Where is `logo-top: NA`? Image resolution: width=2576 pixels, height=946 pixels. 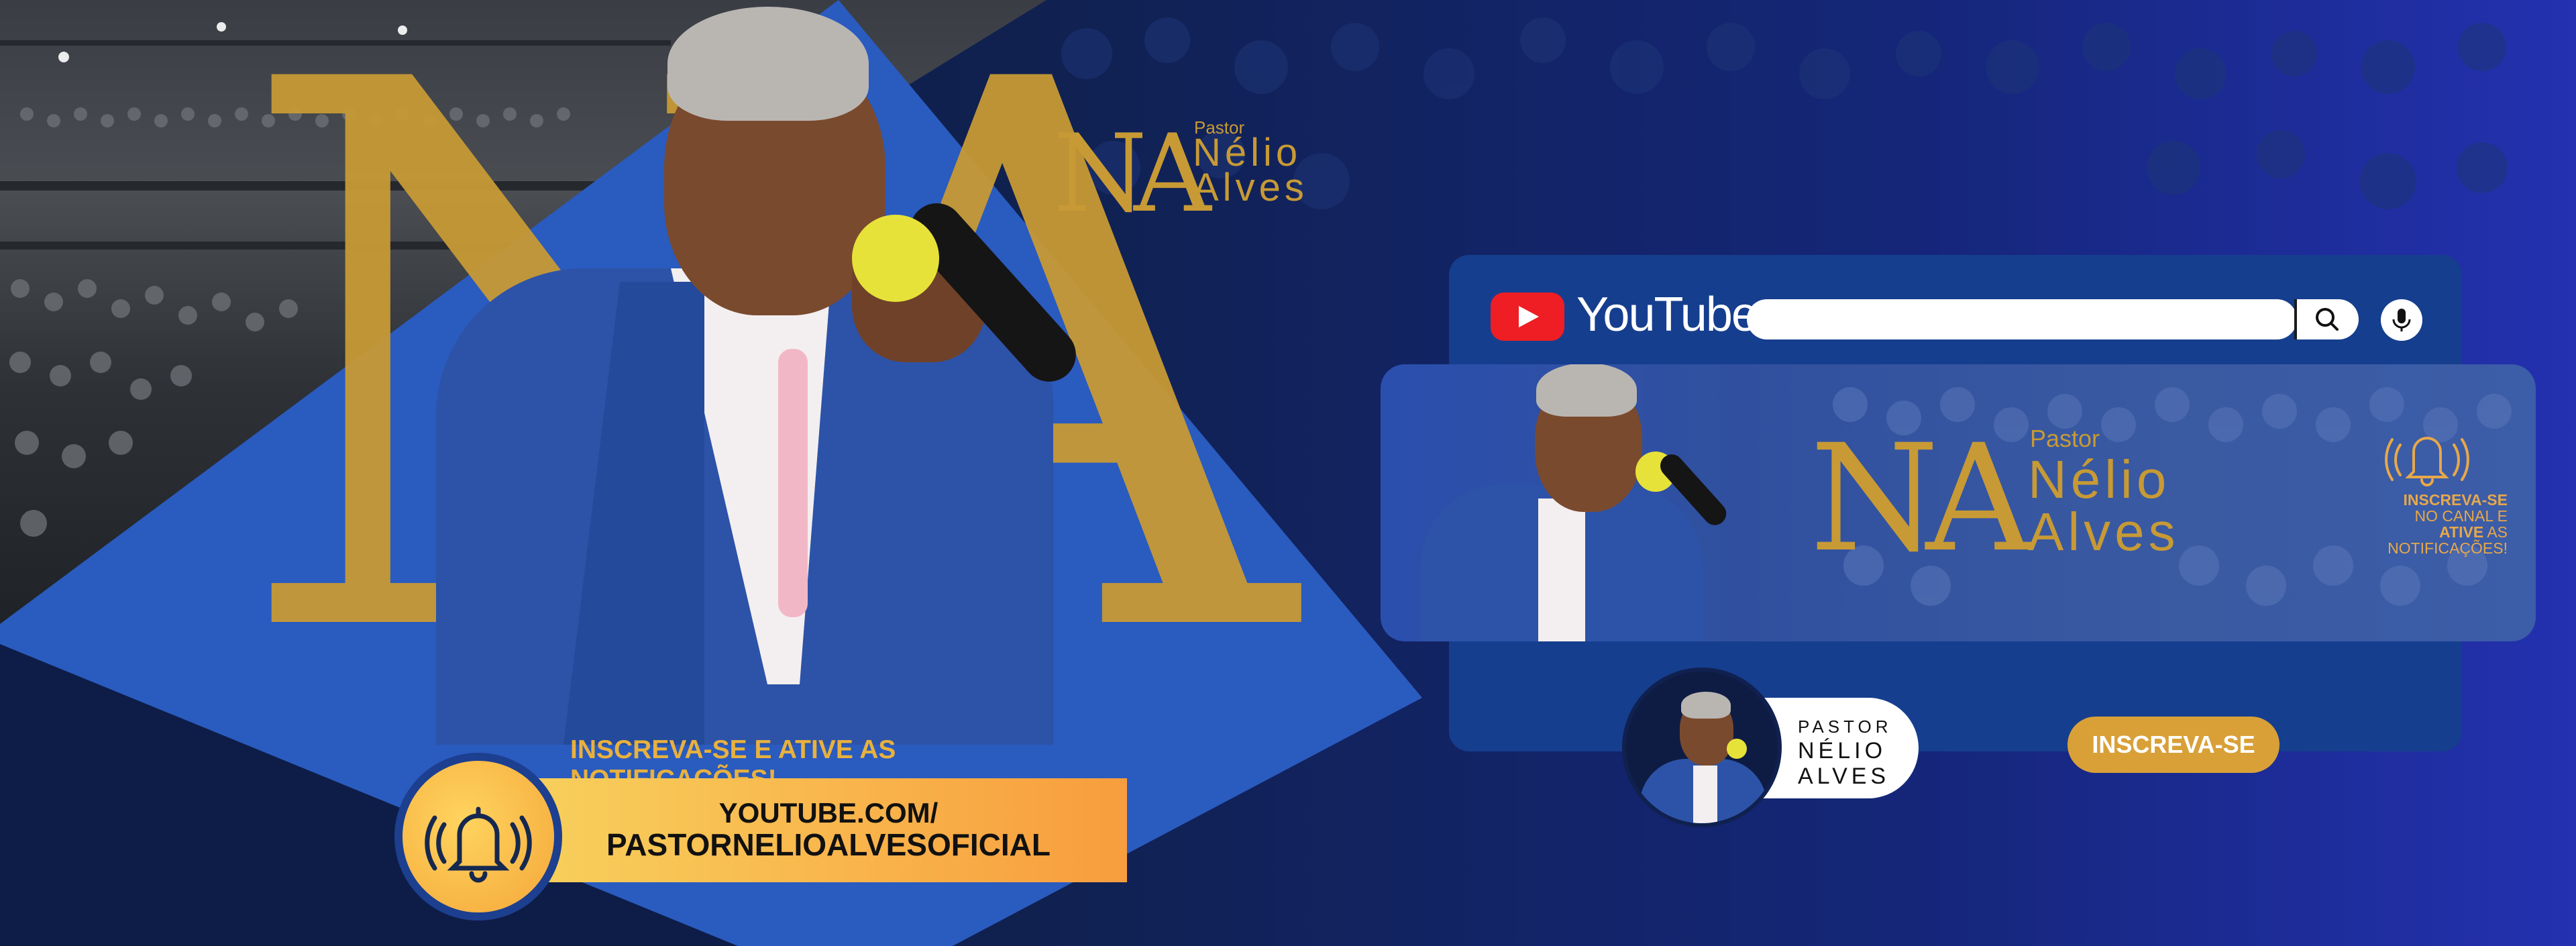 logo-top: NA is located at coordinates (1132, 173).